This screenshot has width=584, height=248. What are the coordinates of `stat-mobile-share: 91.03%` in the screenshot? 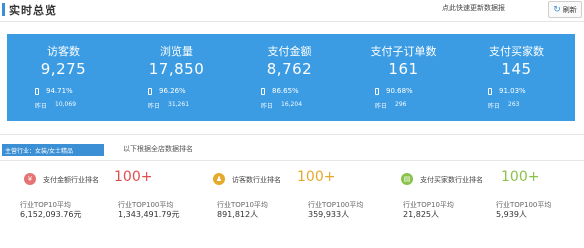 It's located at (507, 91).